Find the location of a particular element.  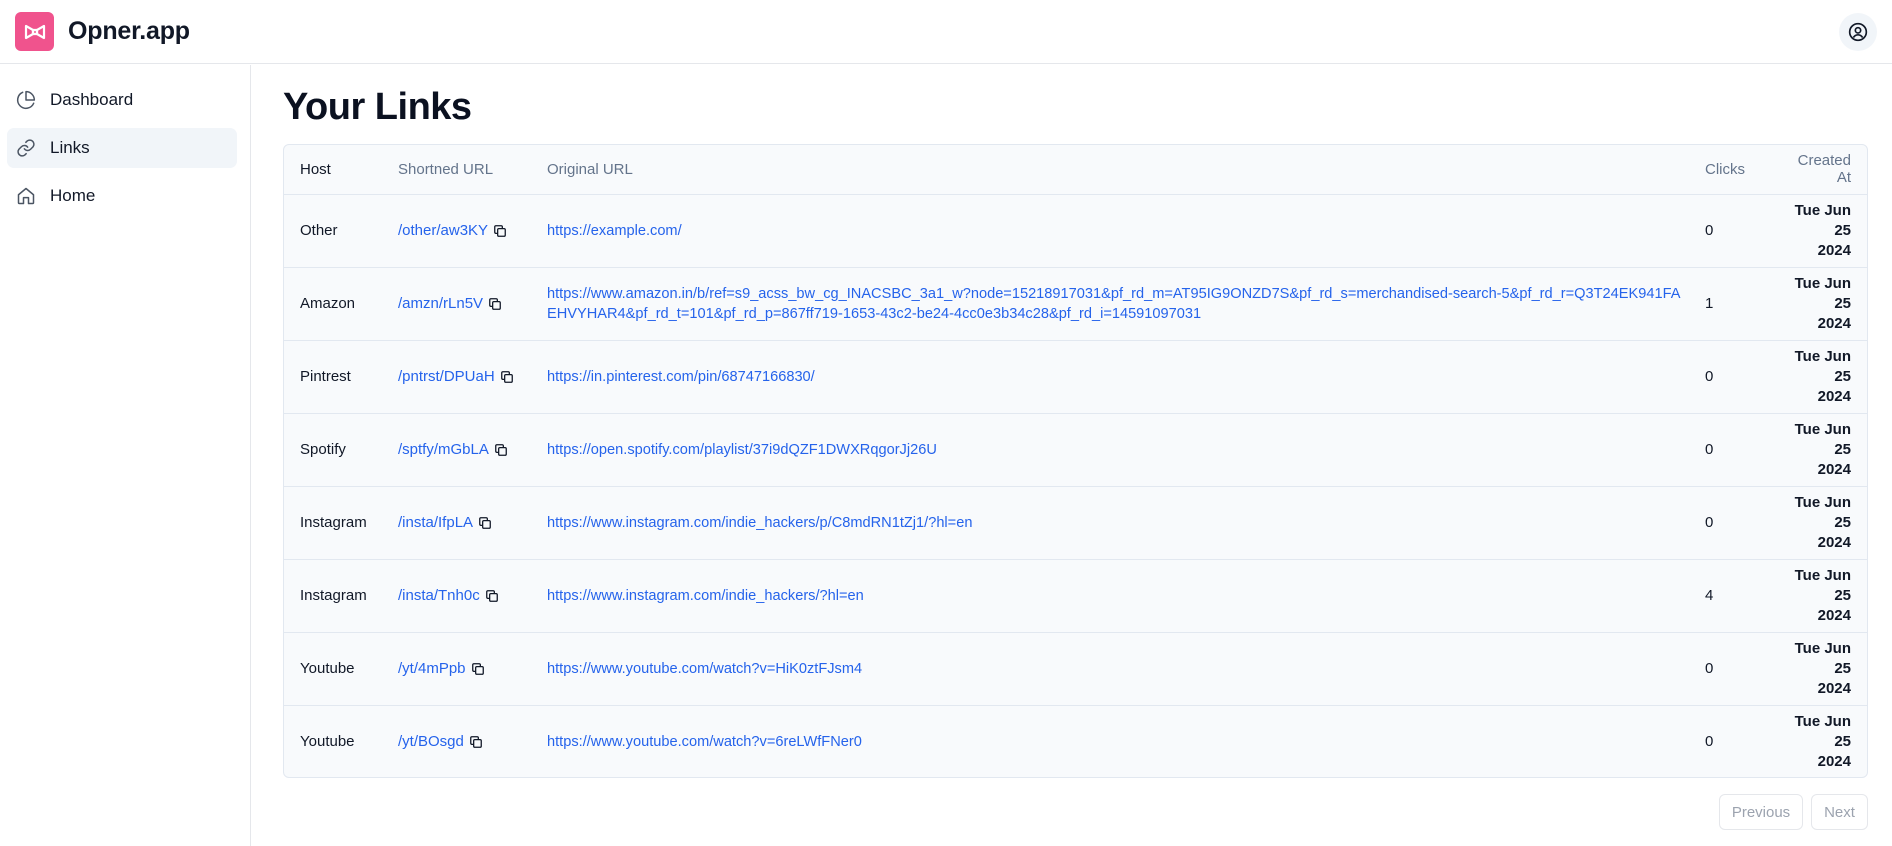

short-url-link: /sptfy/mGbLA is located at coordinates (453, 449).